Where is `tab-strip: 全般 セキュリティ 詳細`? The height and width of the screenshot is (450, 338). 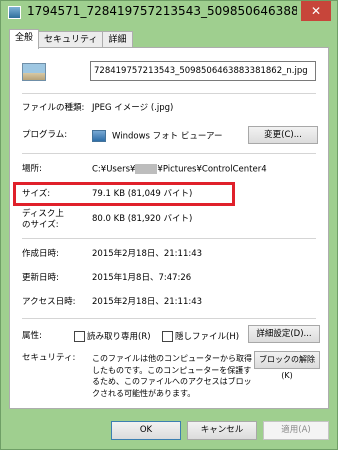 tab-strip: 全般 セキュリティ 詳細 is located at coordinates (71, 39).